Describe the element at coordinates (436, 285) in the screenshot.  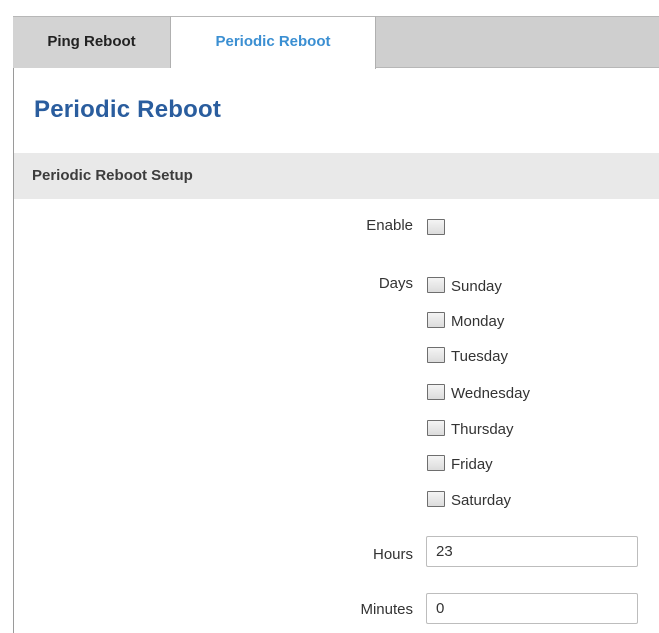
I see `sunday-checkbox` at that location.